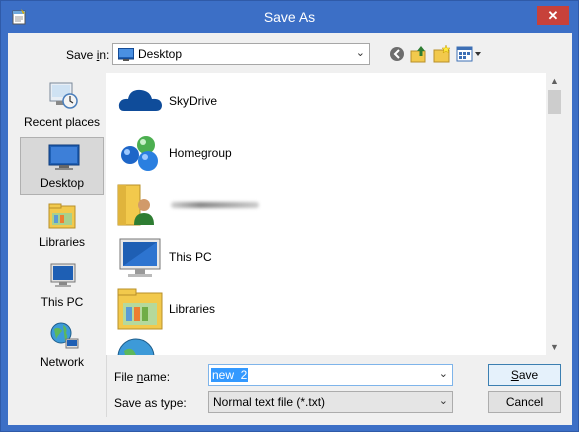  I want to click on list-item-network, so click(326, 346).